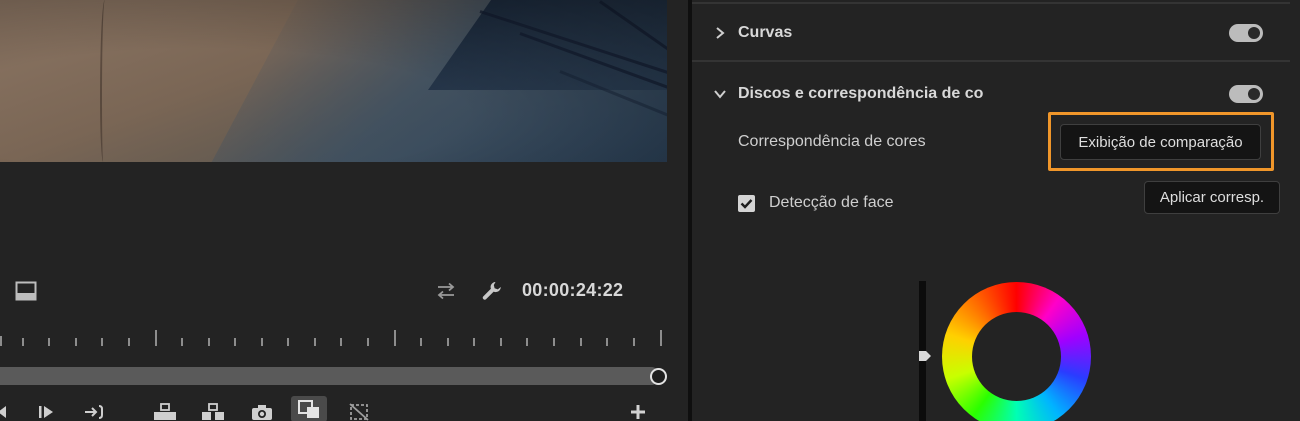  Describe the element at coordinates (6, 410) in the screenshot. I see `step-back-icon` at that location.